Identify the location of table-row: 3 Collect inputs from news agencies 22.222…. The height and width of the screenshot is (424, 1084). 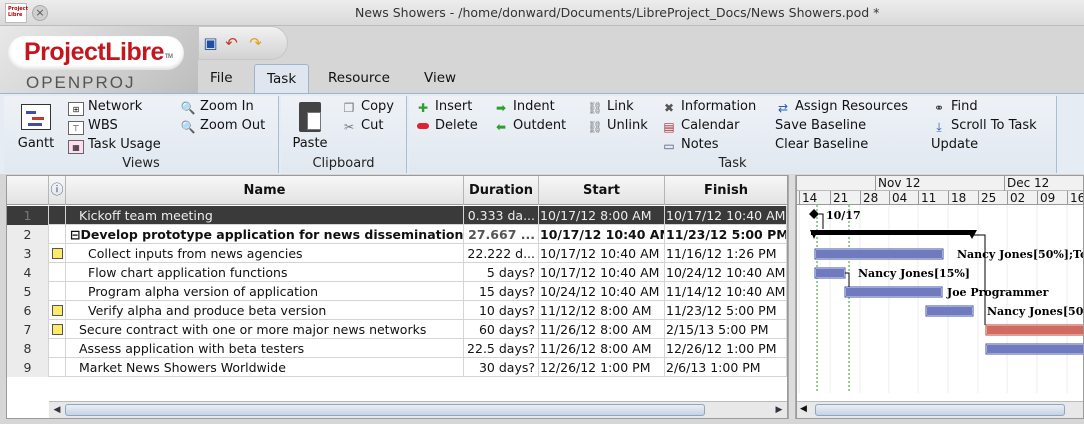
(397, 253).